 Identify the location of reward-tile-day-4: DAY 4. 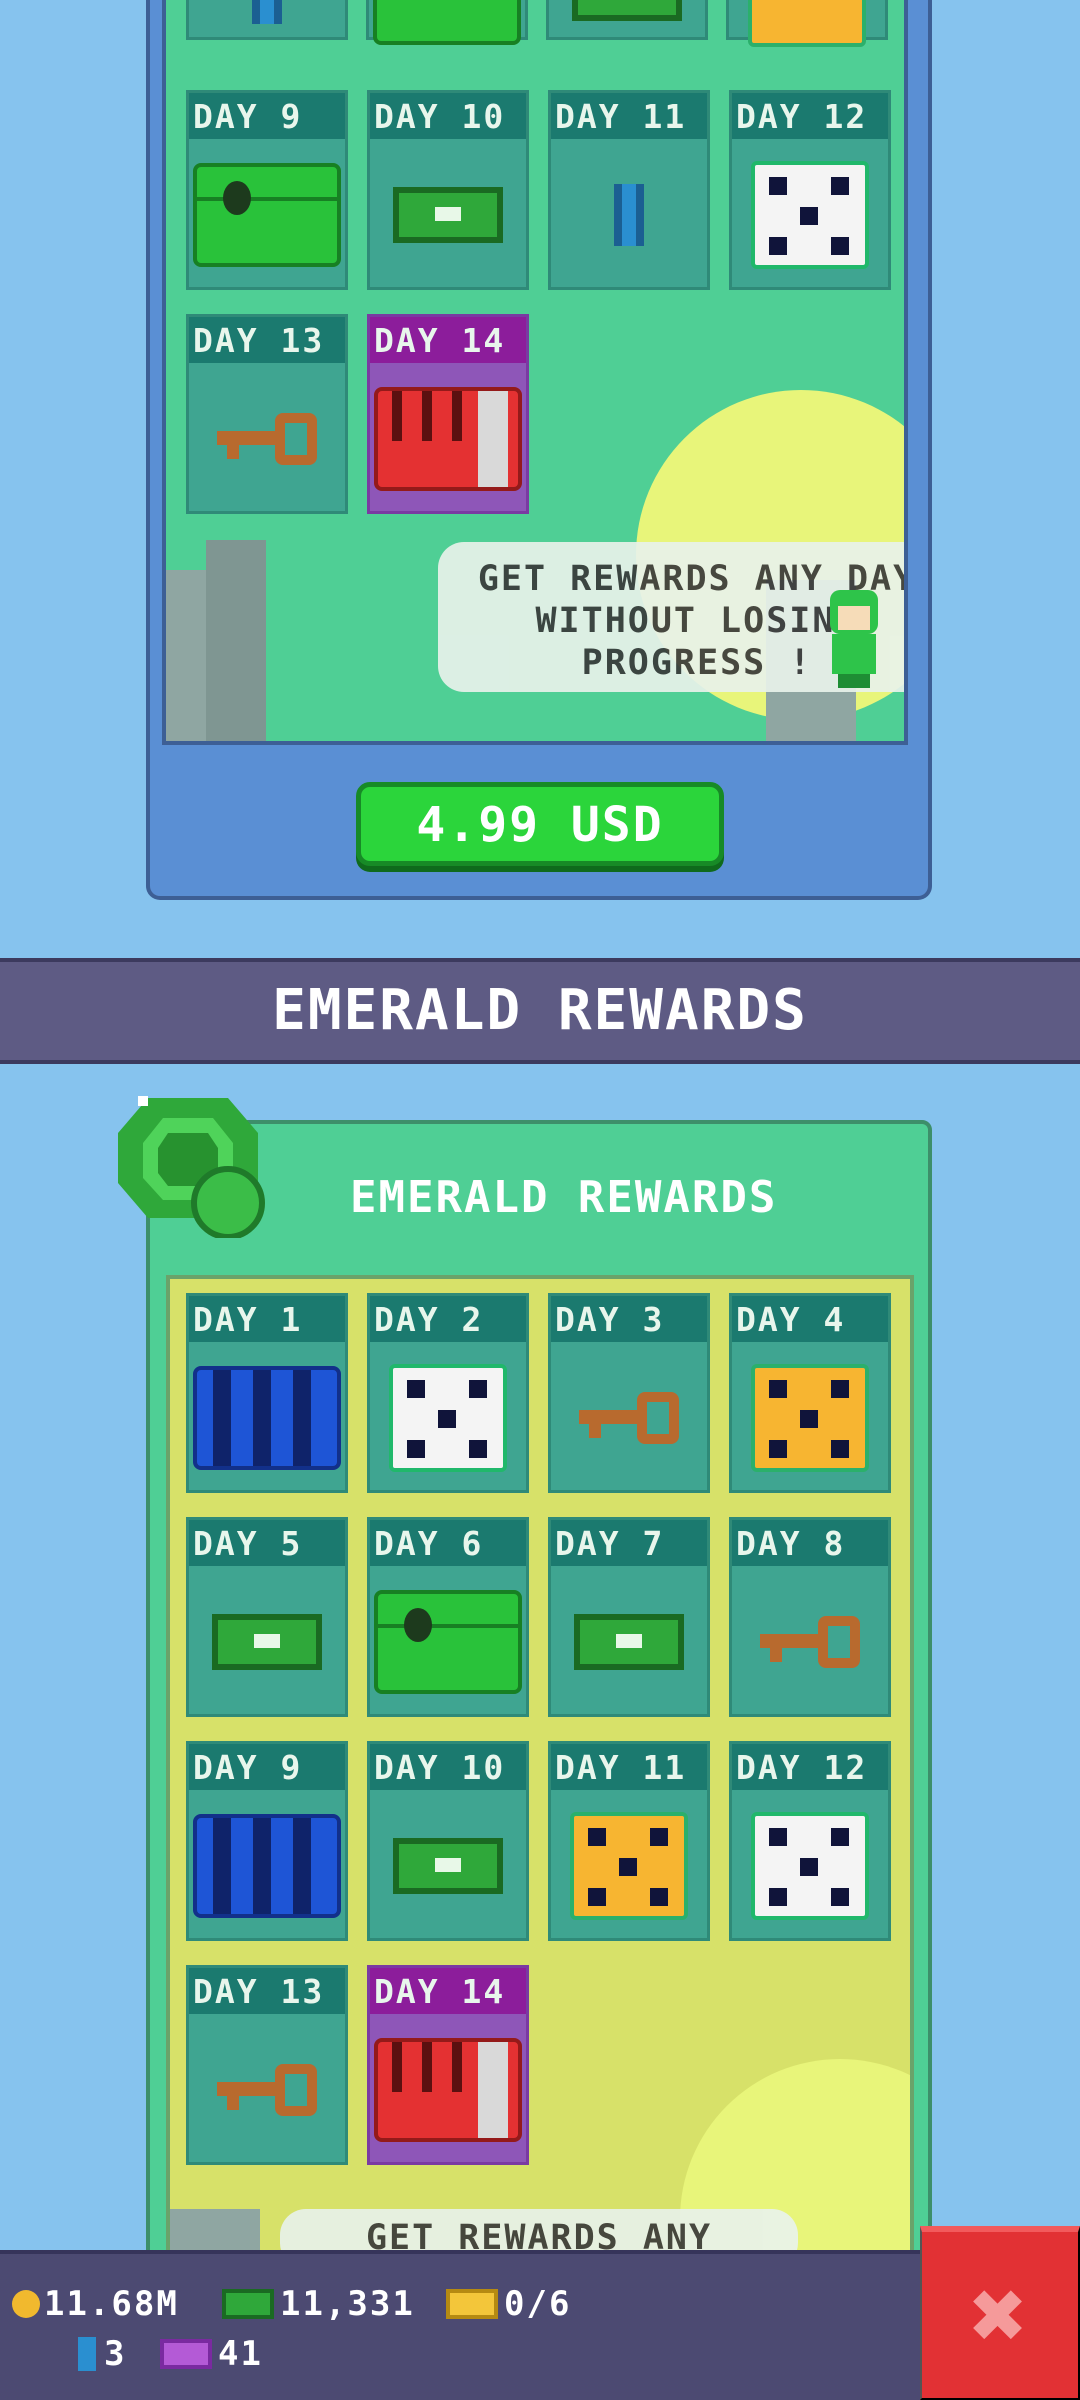
(810, 1393).